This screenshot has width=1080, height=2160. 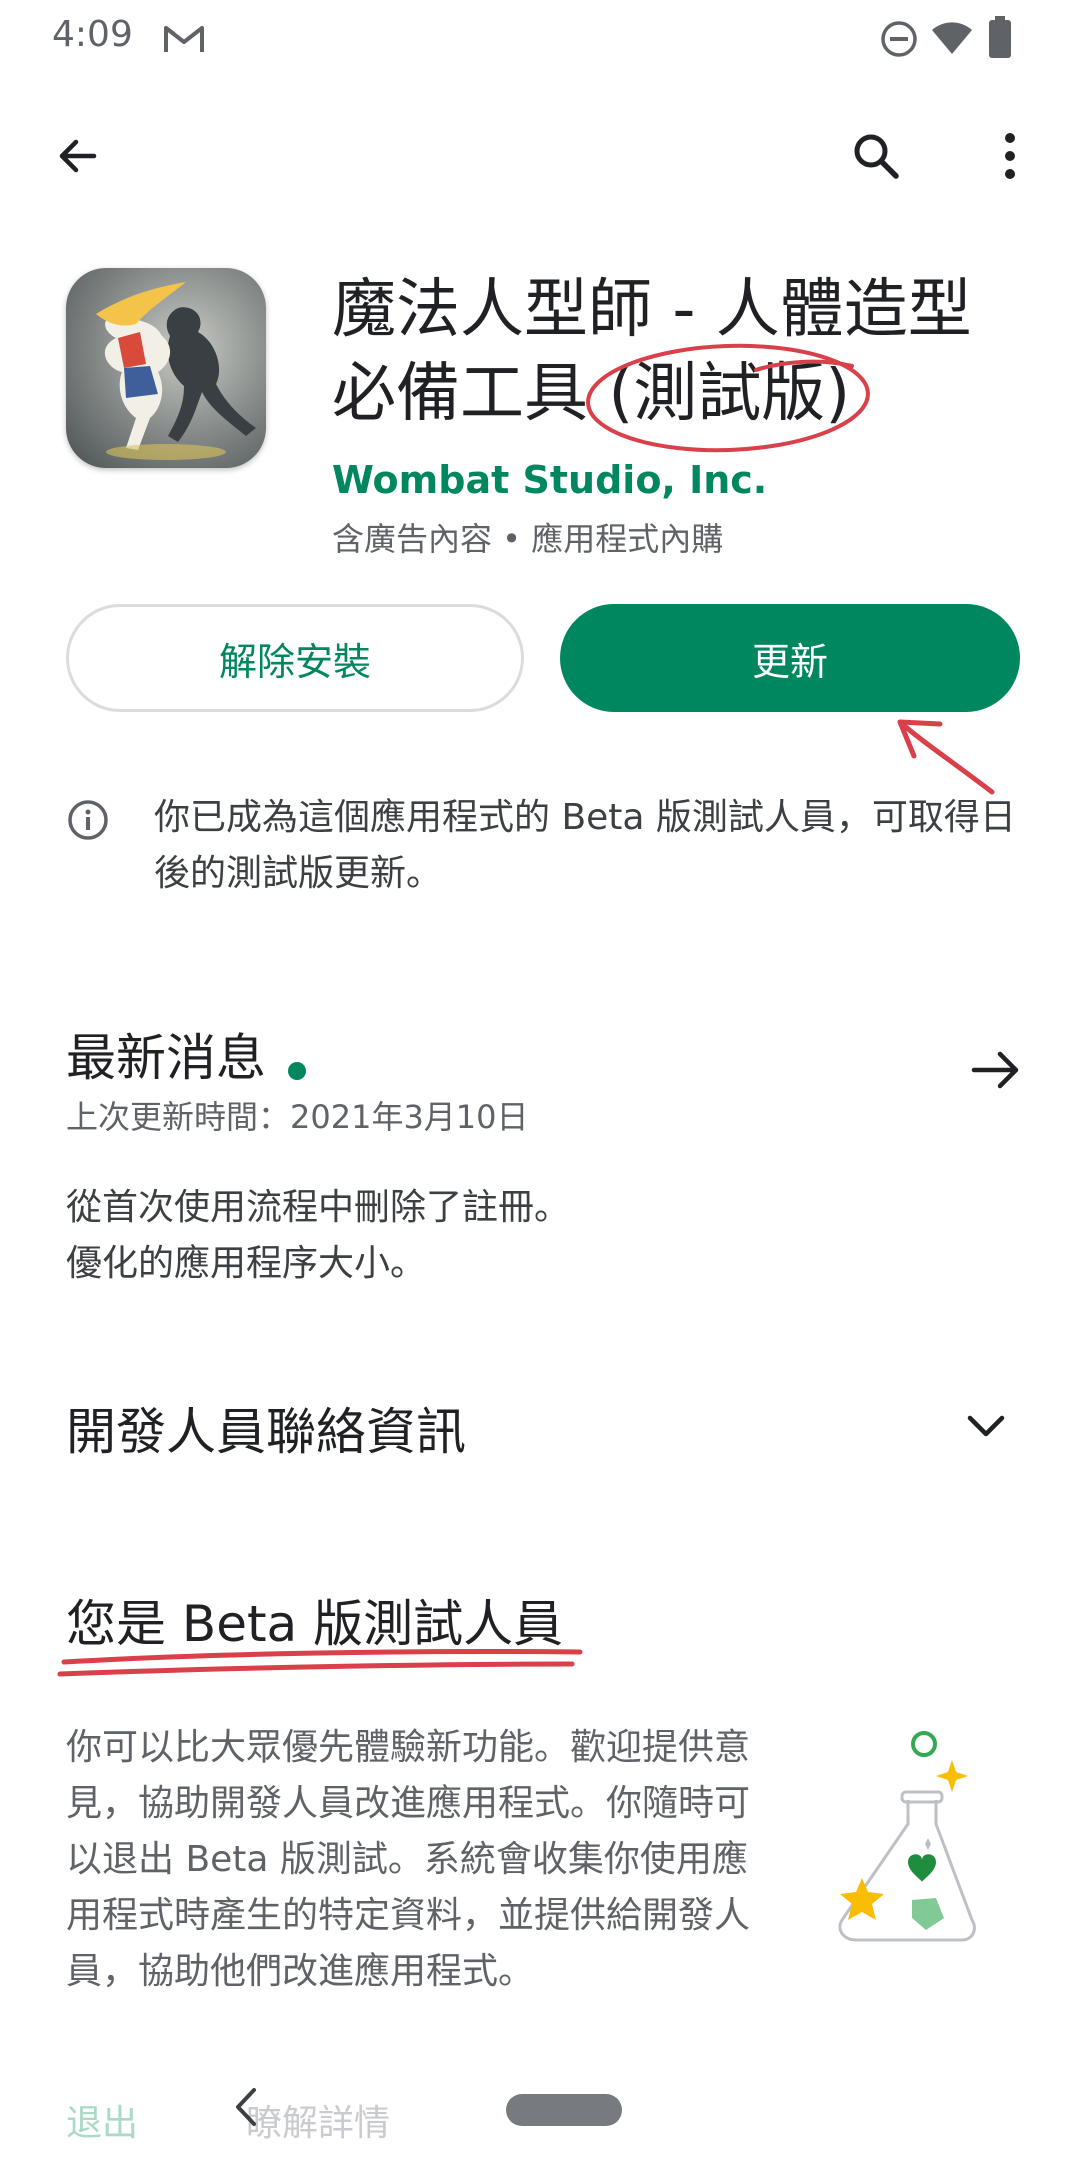 I want to click on release-notes: 從首次使用流程中刪除了註冊。 優化的應用程序大小。, so click(x=318, y=1236).